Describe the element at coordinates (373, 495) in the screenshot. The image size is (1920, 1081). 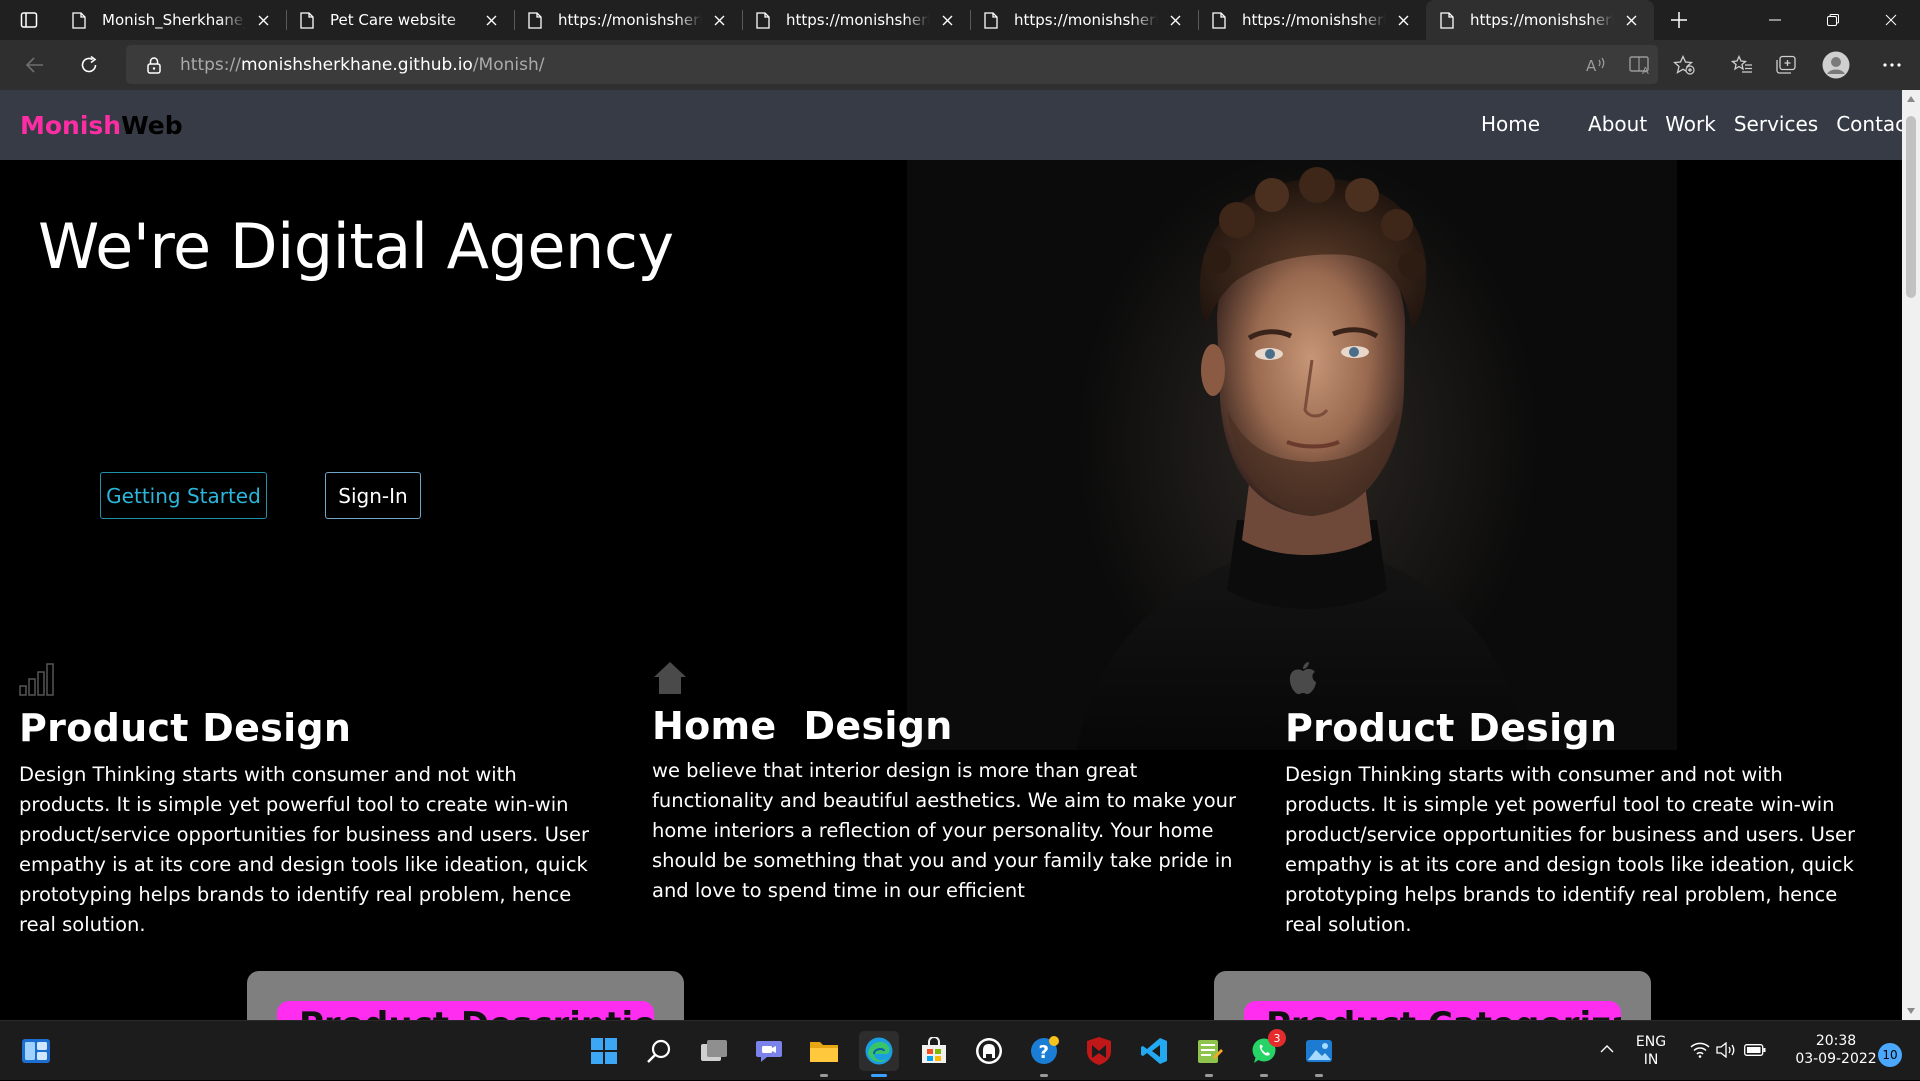
I see `sign-in-button: Sign-In` at that location.